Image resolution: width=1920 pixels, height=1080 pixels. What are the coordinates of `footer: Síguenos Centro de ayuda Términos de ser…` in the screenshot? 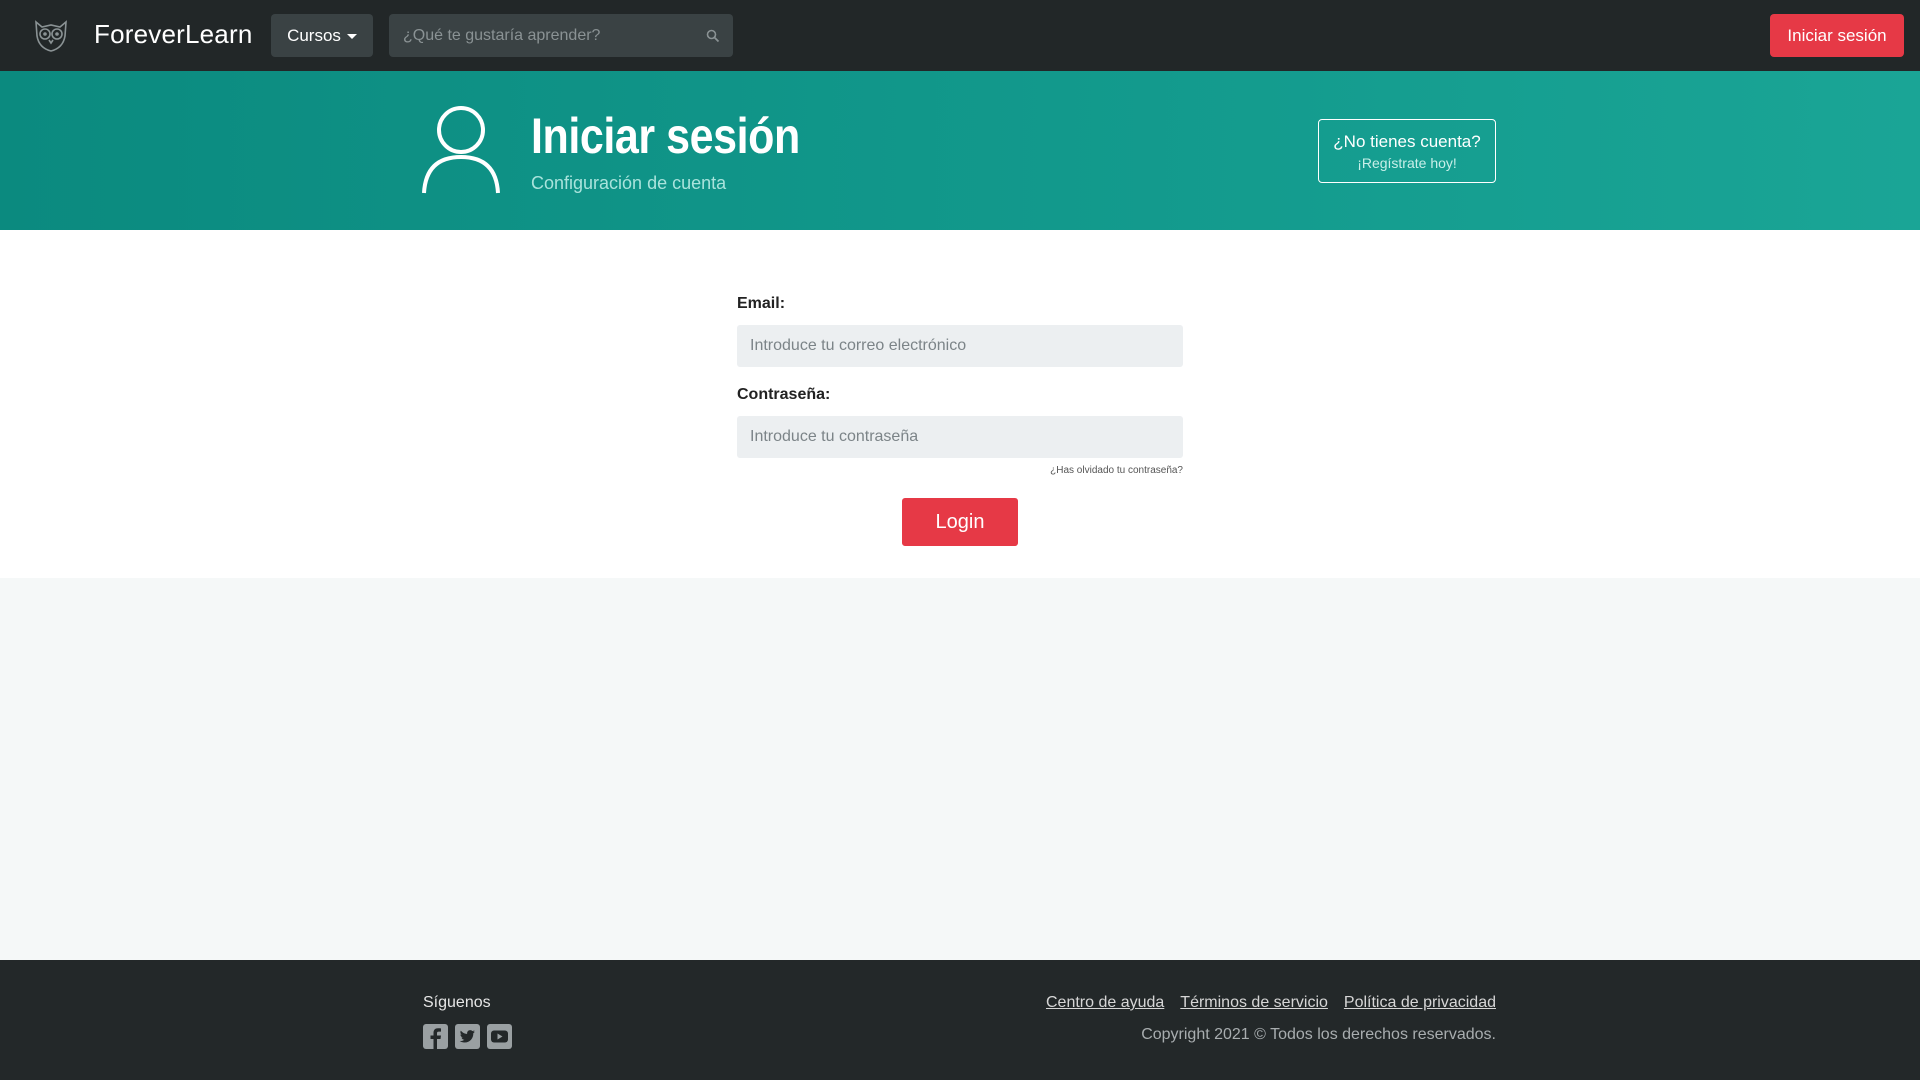 It's located at (960, 1020).